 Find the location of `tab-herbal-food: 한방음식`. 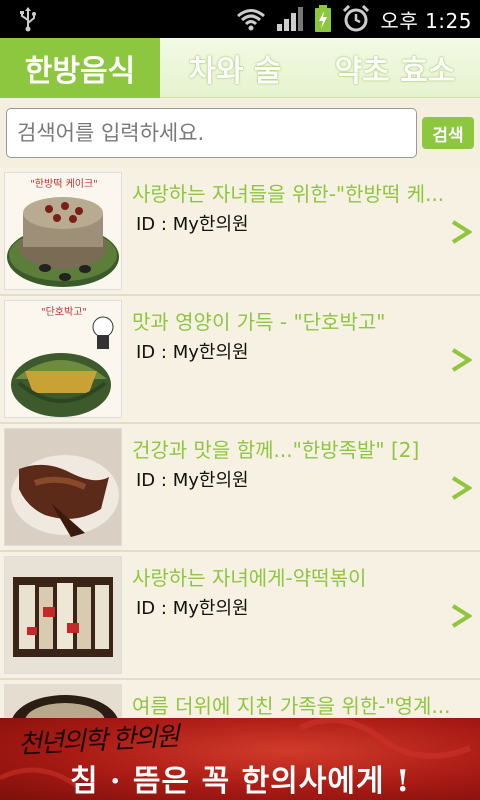

tab-herbal-food: 한방음식 is located at coordinates (80, 68).